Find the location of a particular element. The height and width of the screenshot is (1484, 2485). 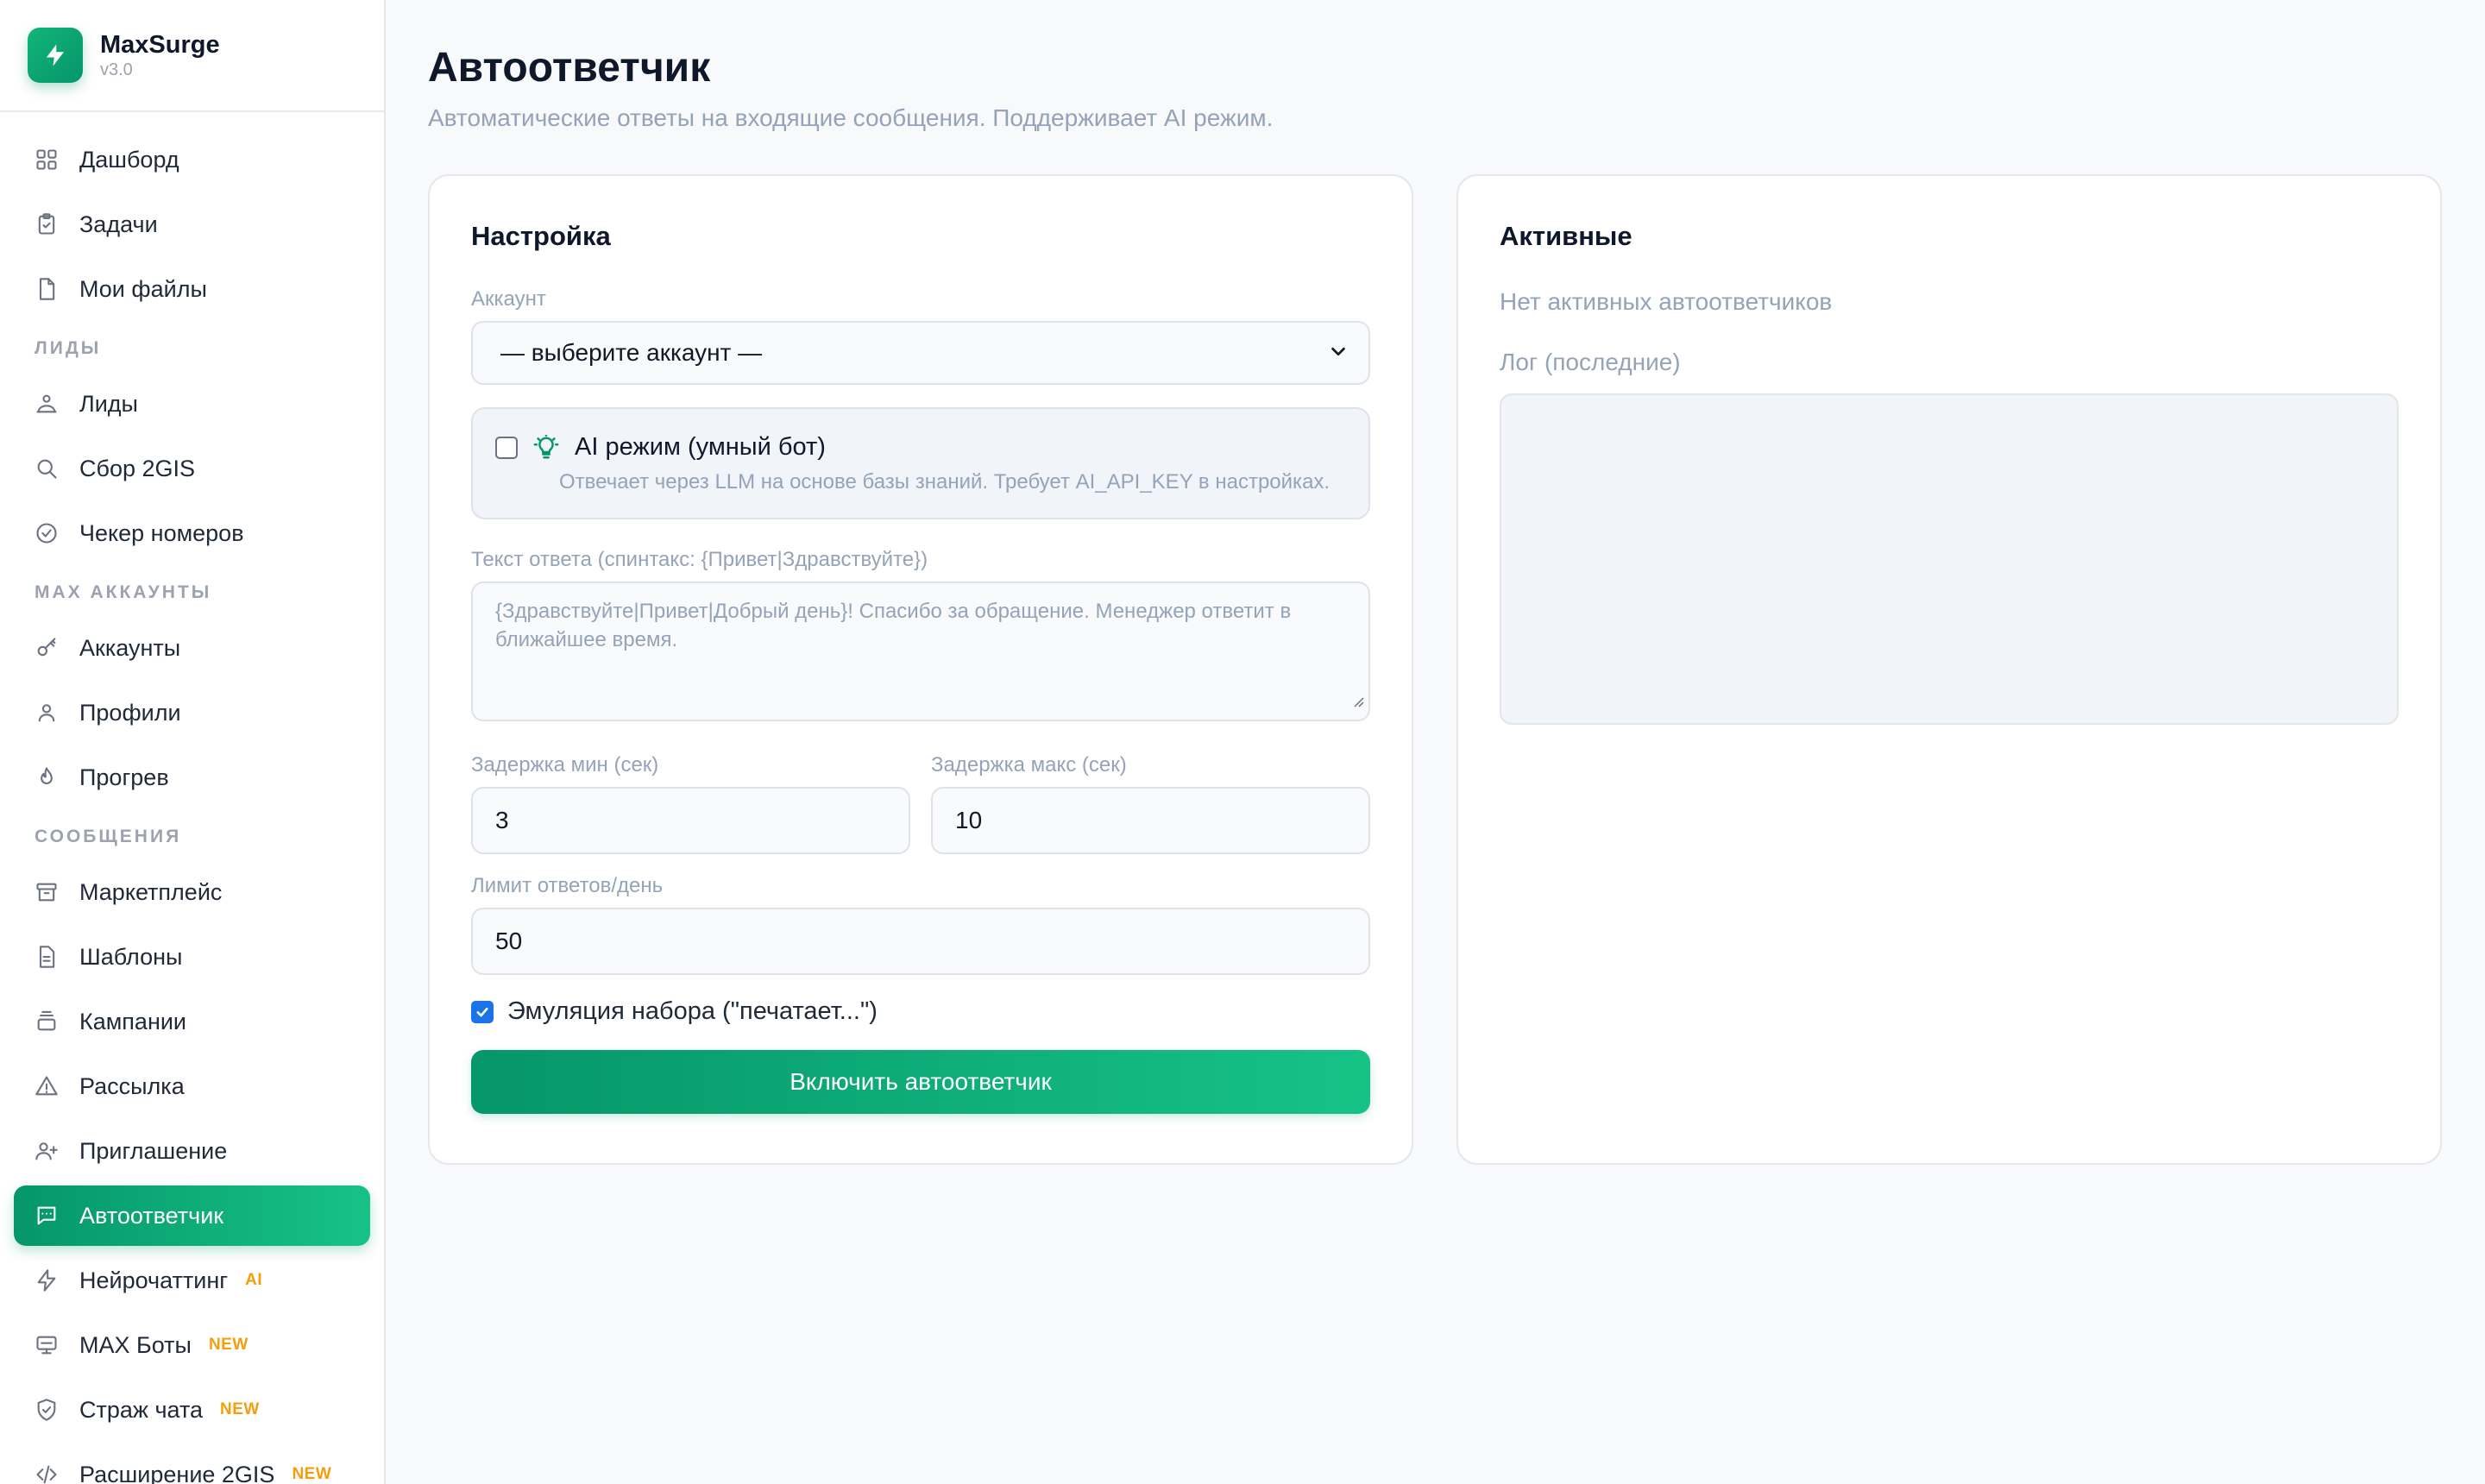

sidebar-item-label: Автоответчик is located at coordinates (151, 1215).